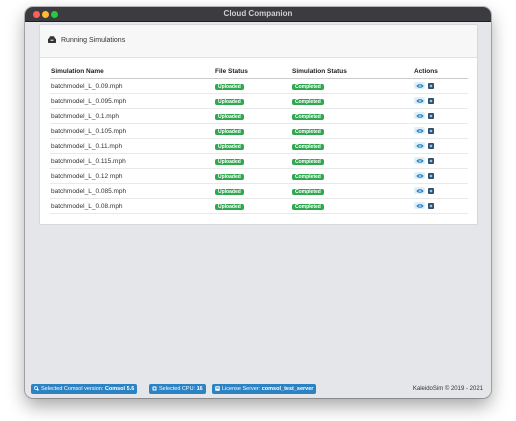 This screenshot has height=421, width=516. I want to click on license-server-chip: License Server: comsol_test_server, so click(264, 389).